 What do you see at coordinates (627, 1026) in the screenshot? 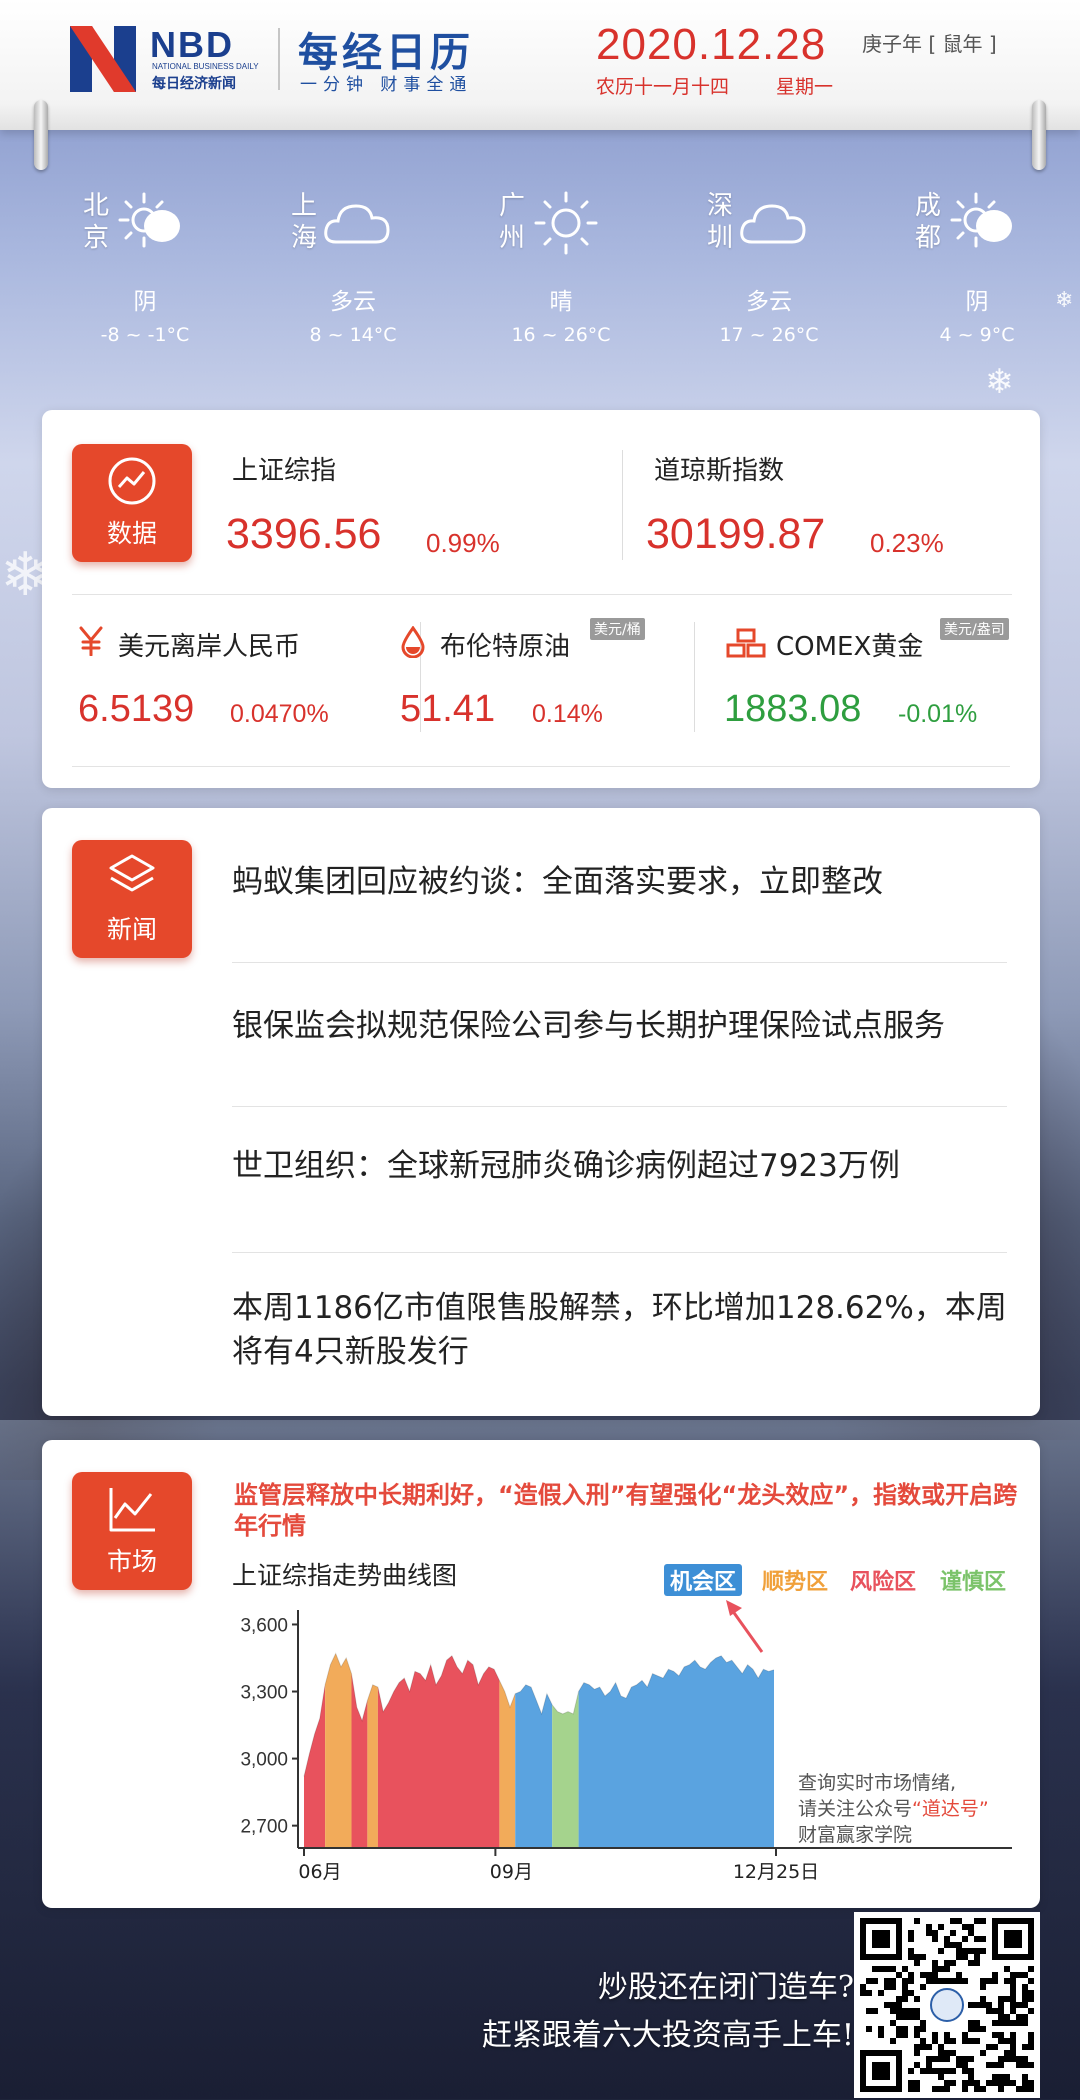
I see `news-item: 银保监会拟规范保险公司参与长期护理保险试点服务` at bounding box center [627, 1026].